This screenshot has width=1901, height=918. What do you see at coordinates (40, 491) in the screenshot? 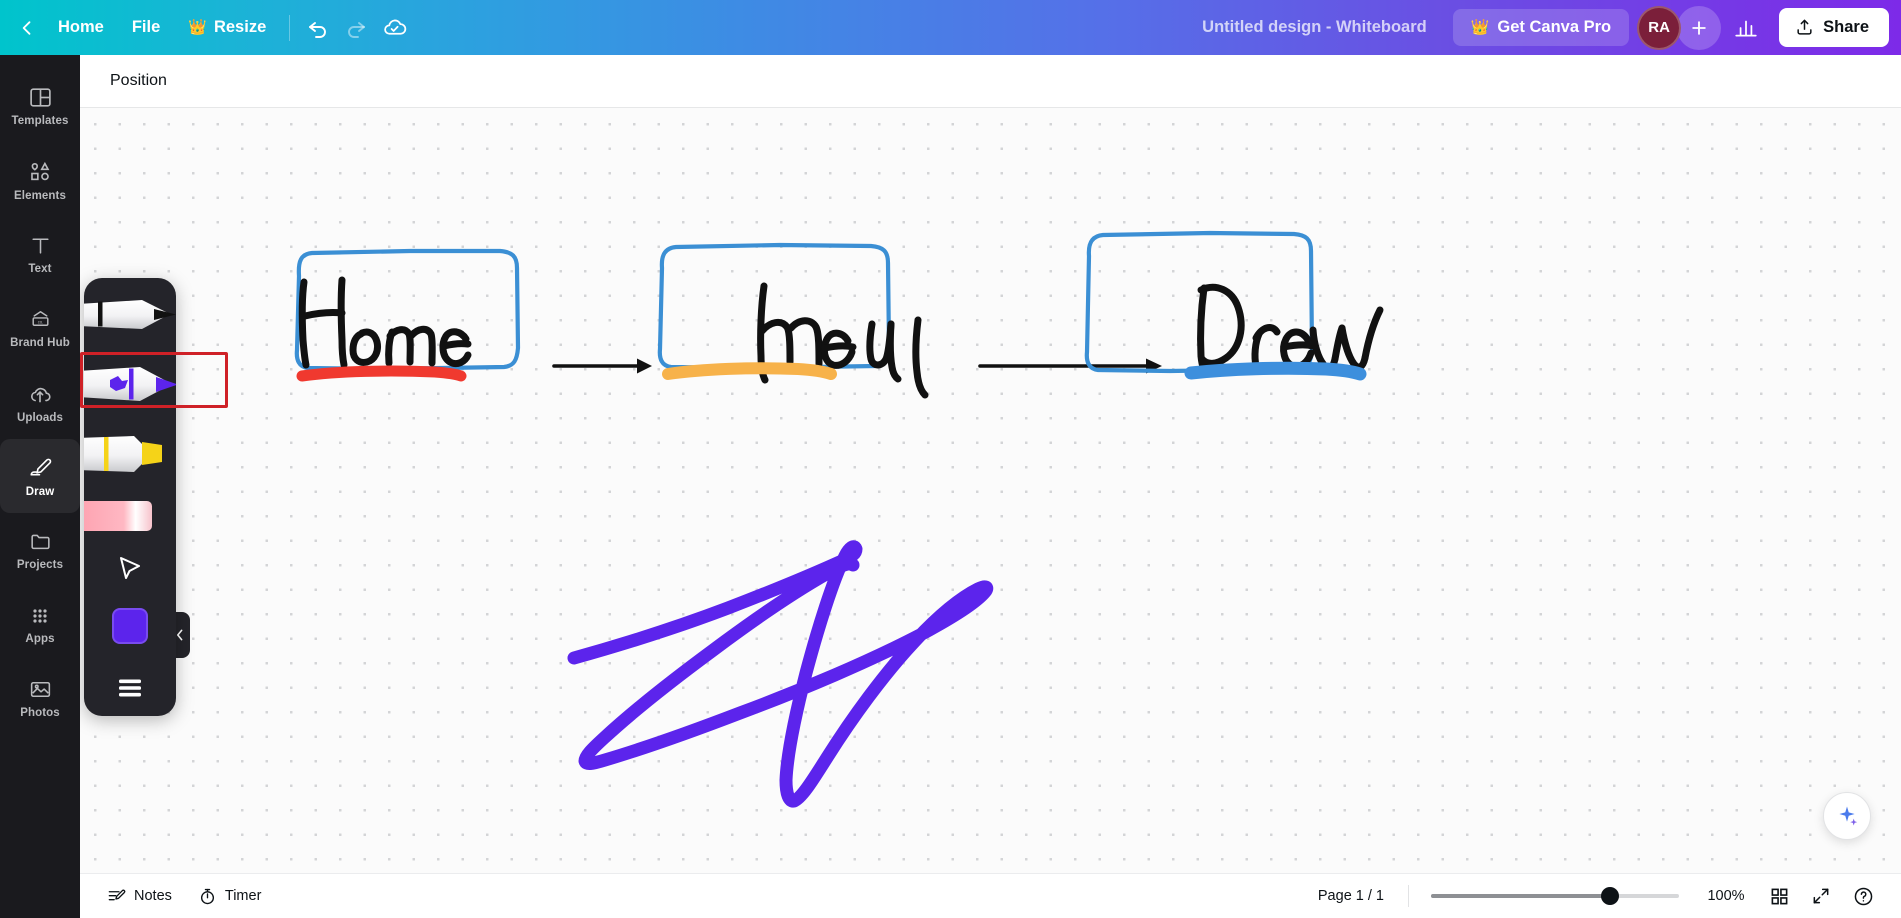
I see `sidebar-item-label: Draw` at bounding box center [40, 491].